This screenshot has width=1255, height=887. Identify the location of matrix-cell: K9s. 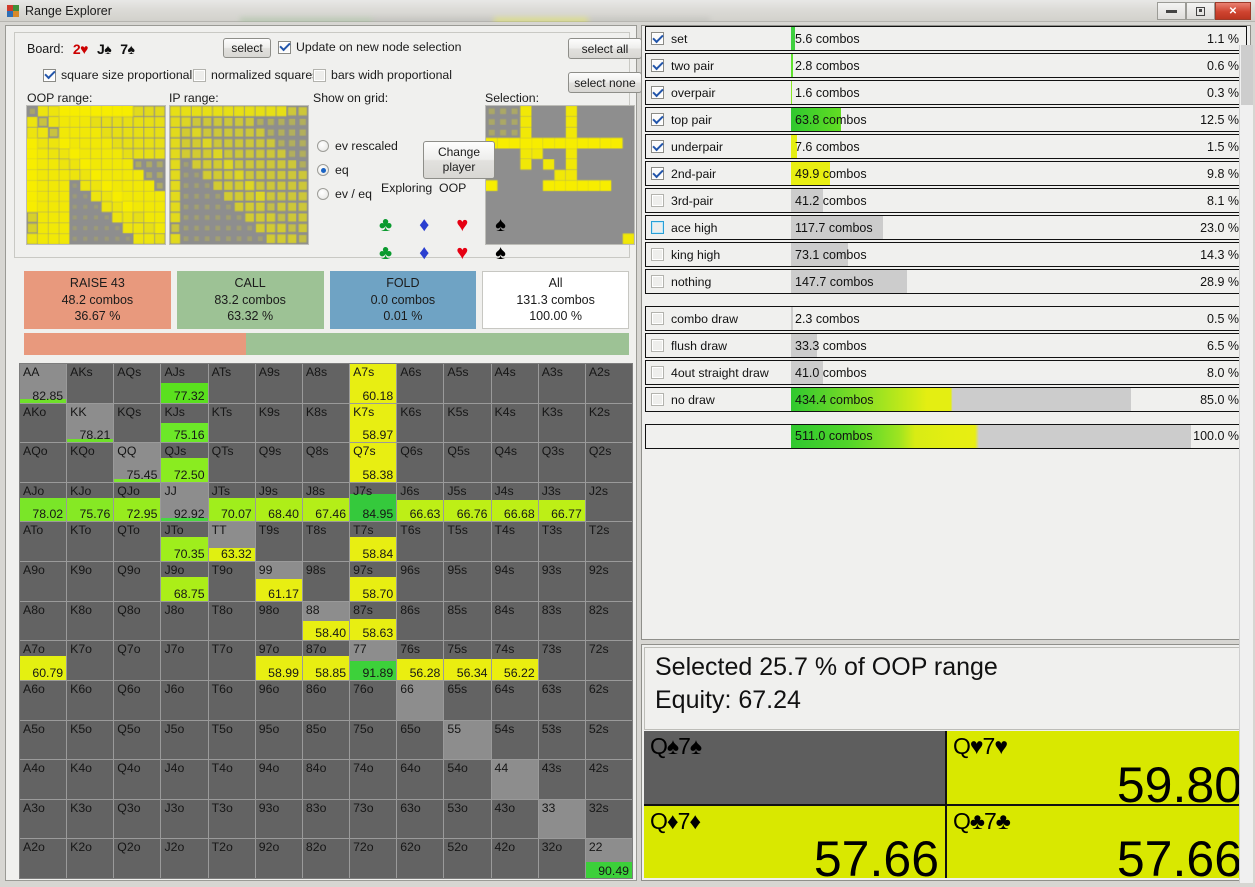
(279, 423).